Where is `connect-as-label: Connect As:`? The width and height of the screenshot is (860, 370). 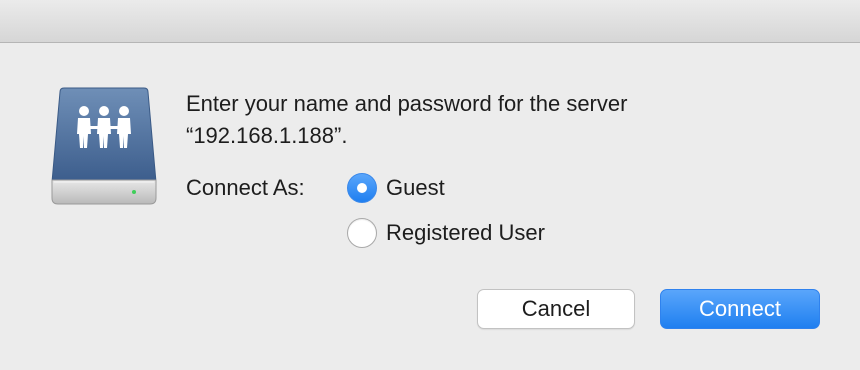
connect-as-label: Connect As: is located at coordinates (245, 187).